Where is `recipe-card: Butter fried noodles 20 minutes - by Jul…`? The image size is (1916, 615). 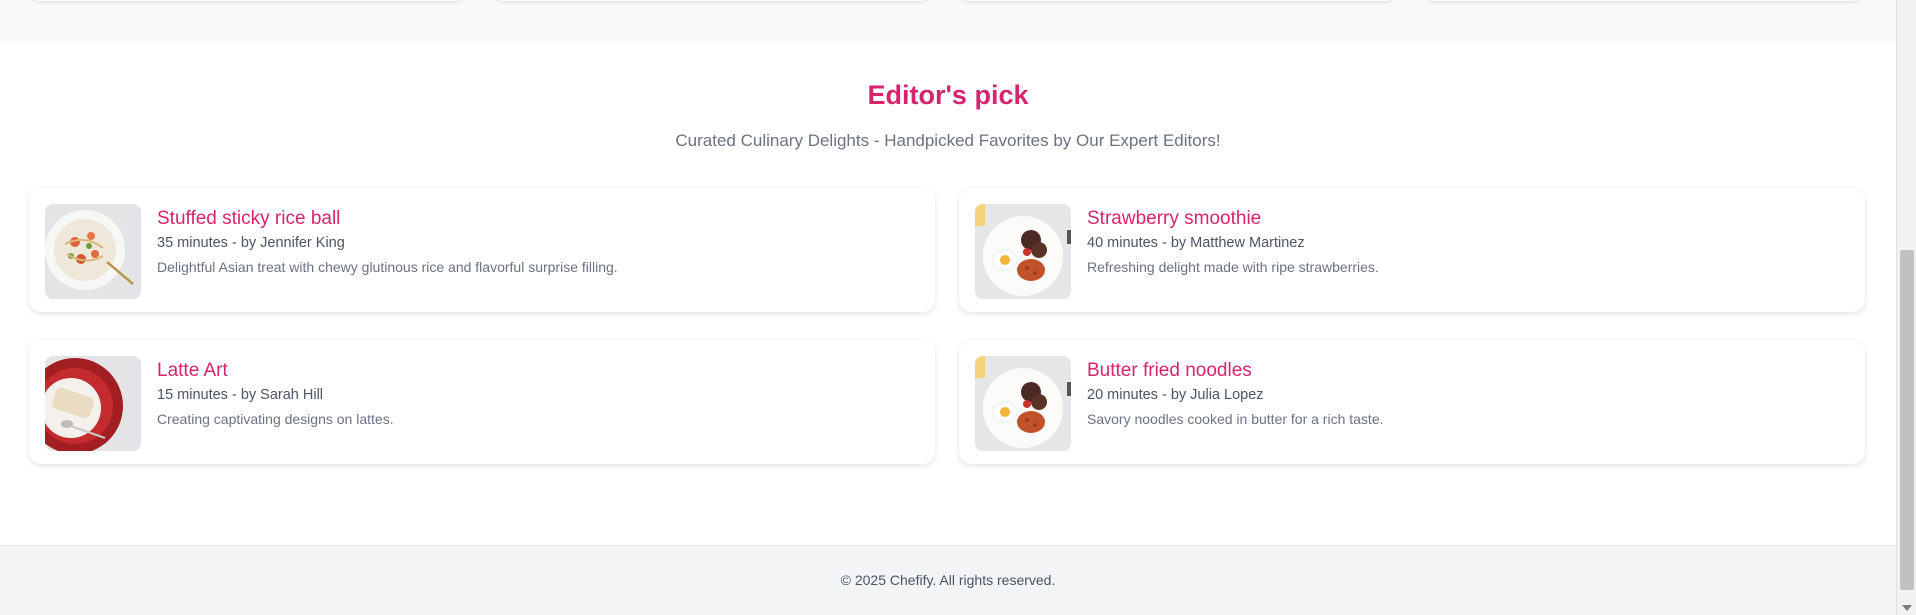 recipe-card: Butter fried noodles 20 minutes - by Jul… is located at coordinates (1412, 402).